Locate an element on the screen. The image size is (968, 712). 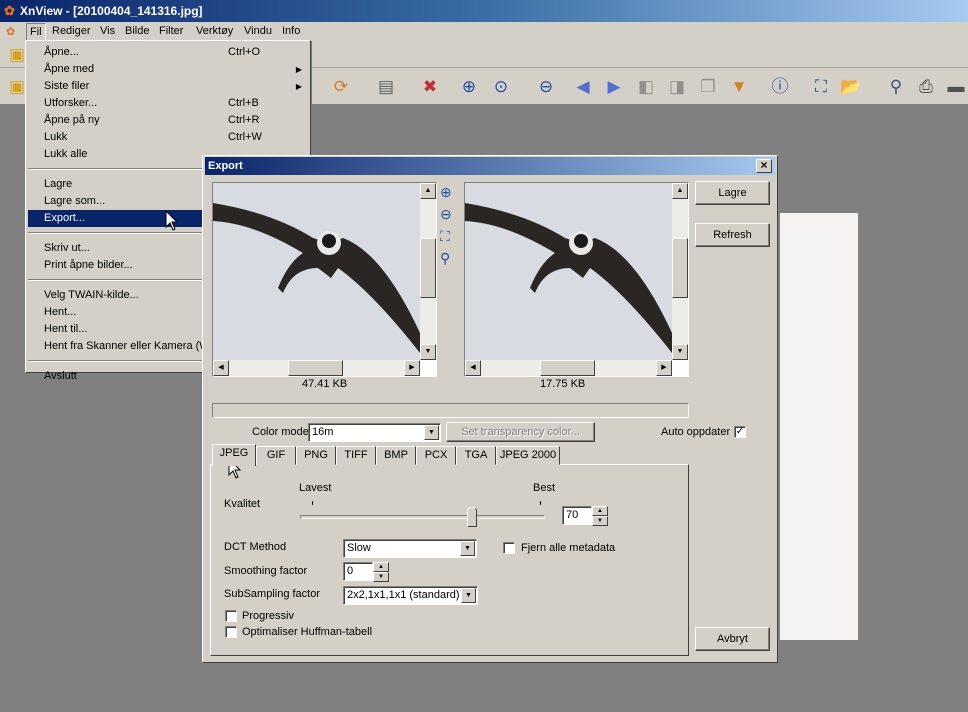
info-icon: ⓘ is located at coordinates (780, 87).